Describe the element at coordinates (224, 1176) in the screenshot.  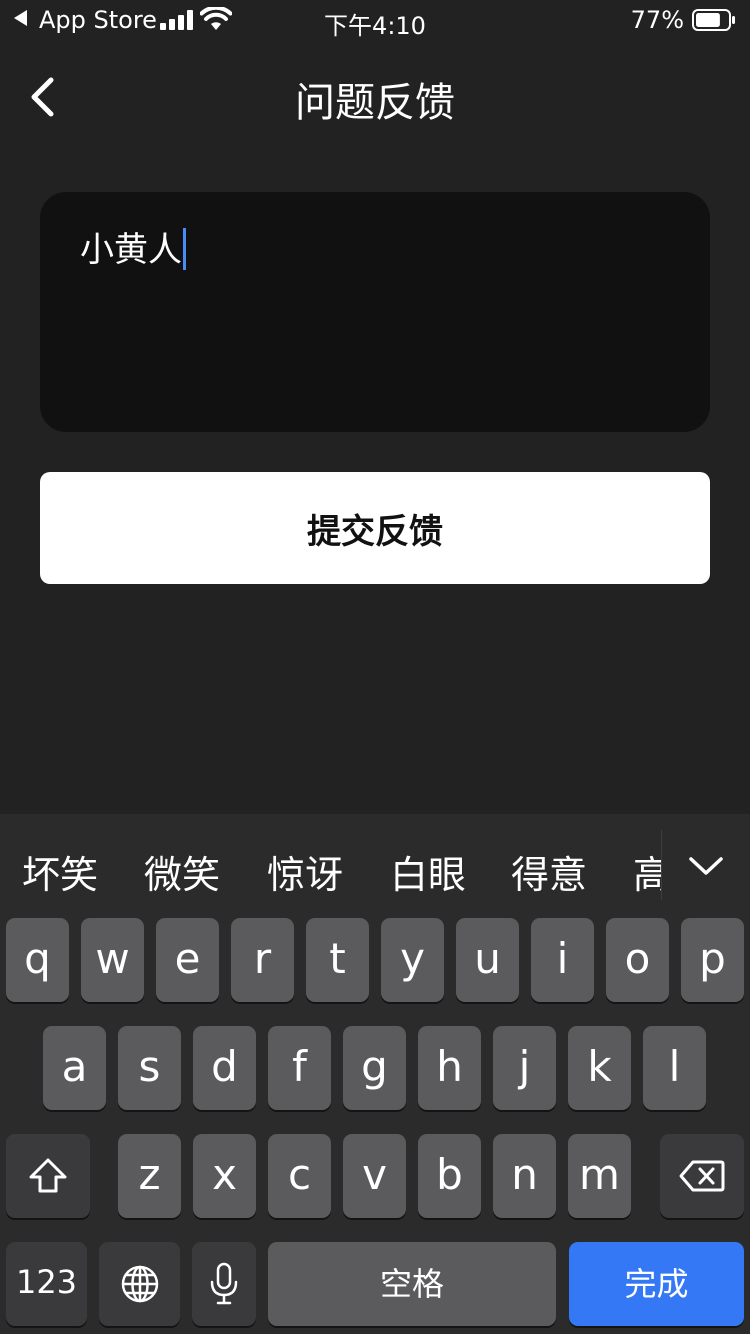
I see `key-x: x` at that location.